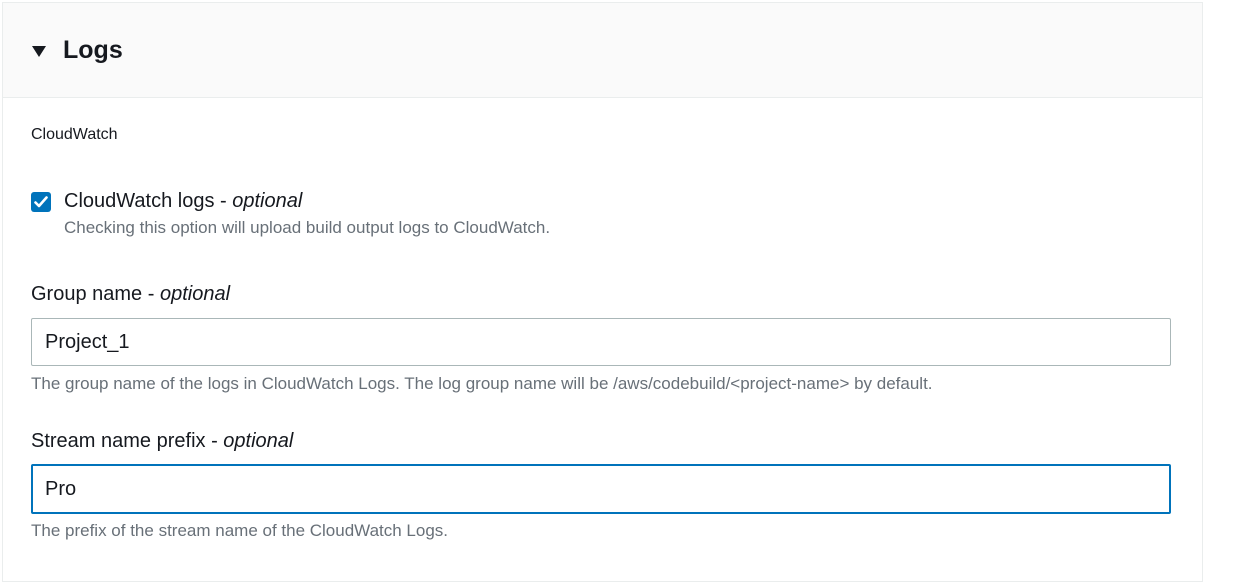  Describe the element at coordinates (87, 294) in the screenshot. I see `group-name-label-text: Group name` at that location.